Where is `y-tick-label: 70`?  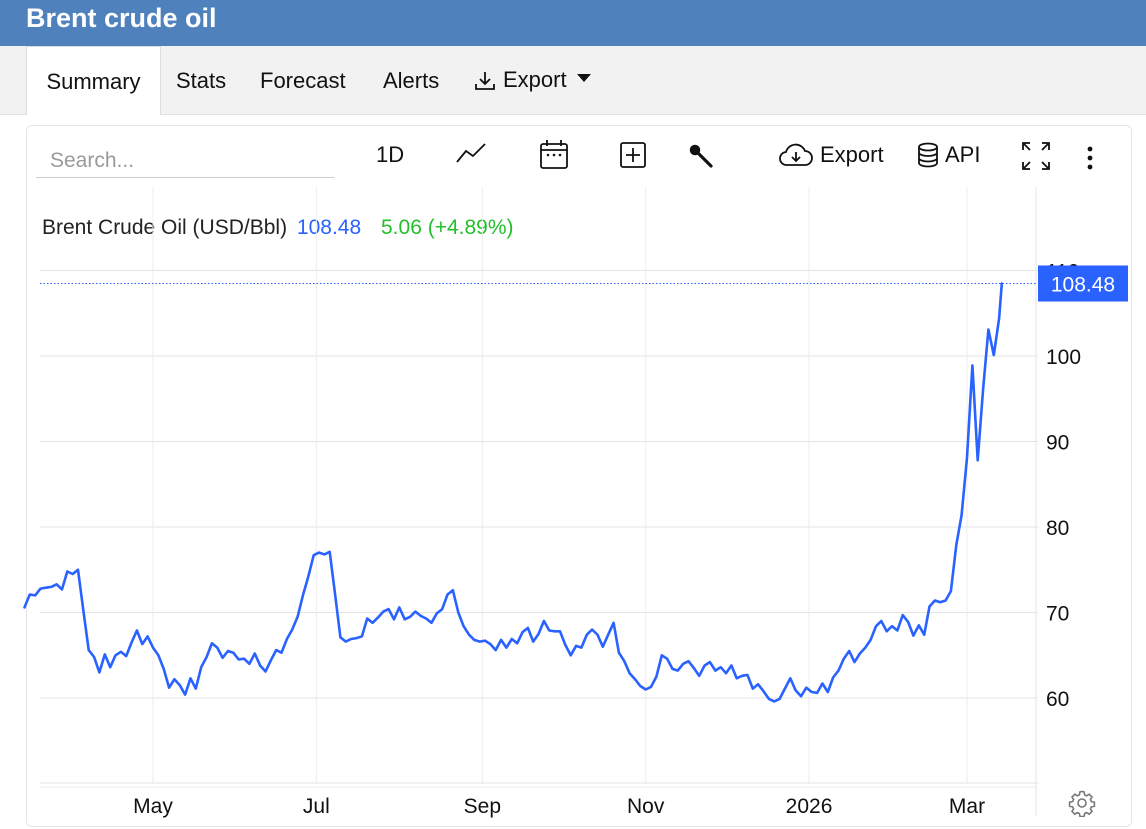
y-tick-label: 70 is located at coordinates (1057, 614).